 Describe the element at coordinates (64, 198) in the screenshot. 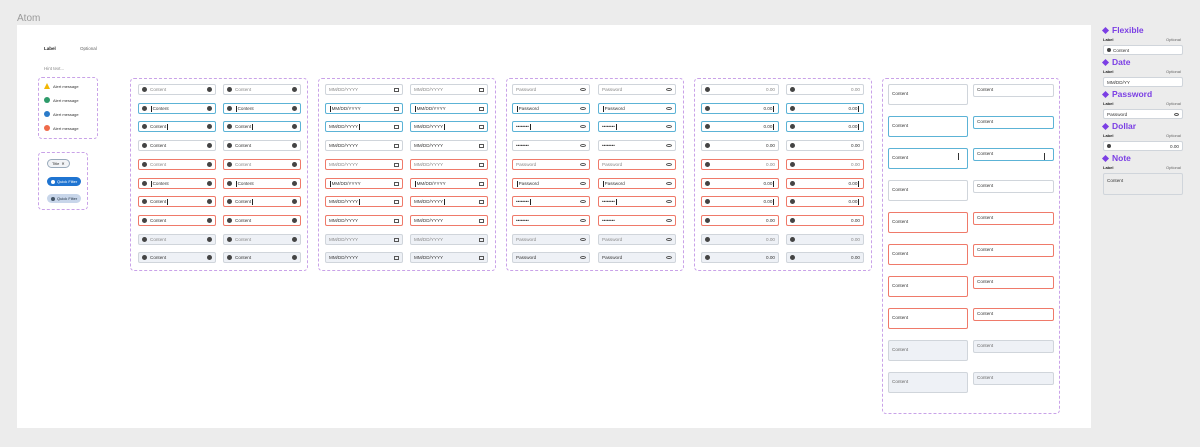

I see `quick-filter-chip: Quick Filter` at that location.